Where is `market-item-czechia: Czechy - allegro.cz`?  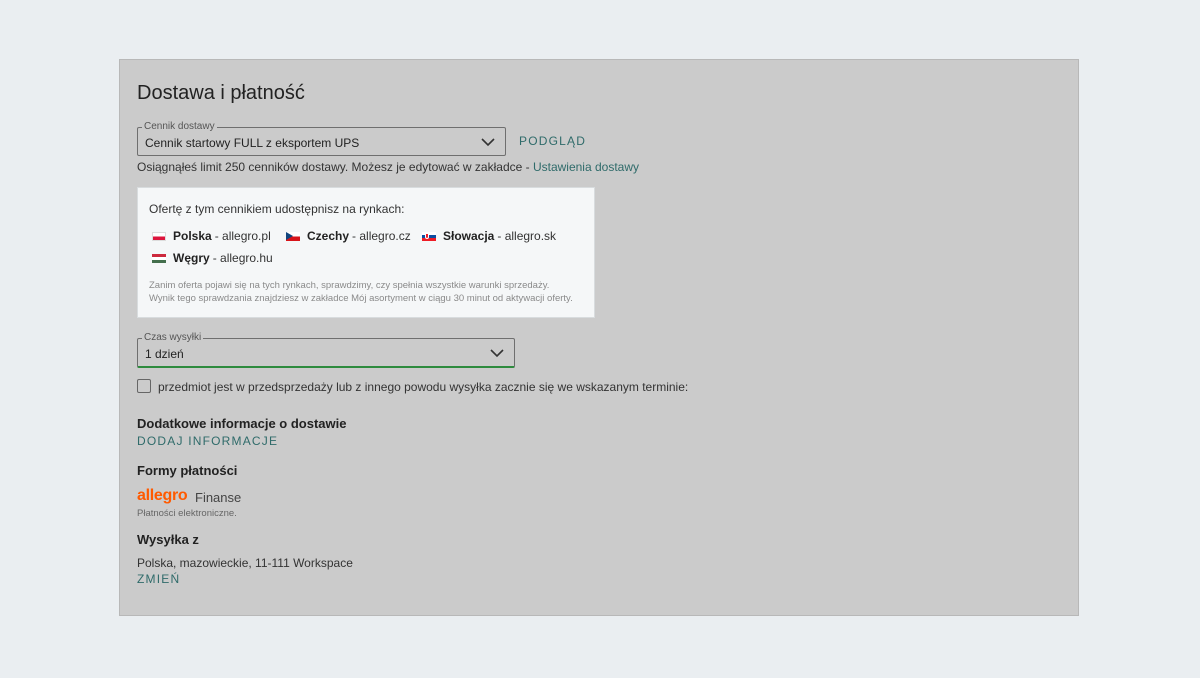 market-item-czechia: Czechy - allegro.cz is located at coordinates (348, 236).